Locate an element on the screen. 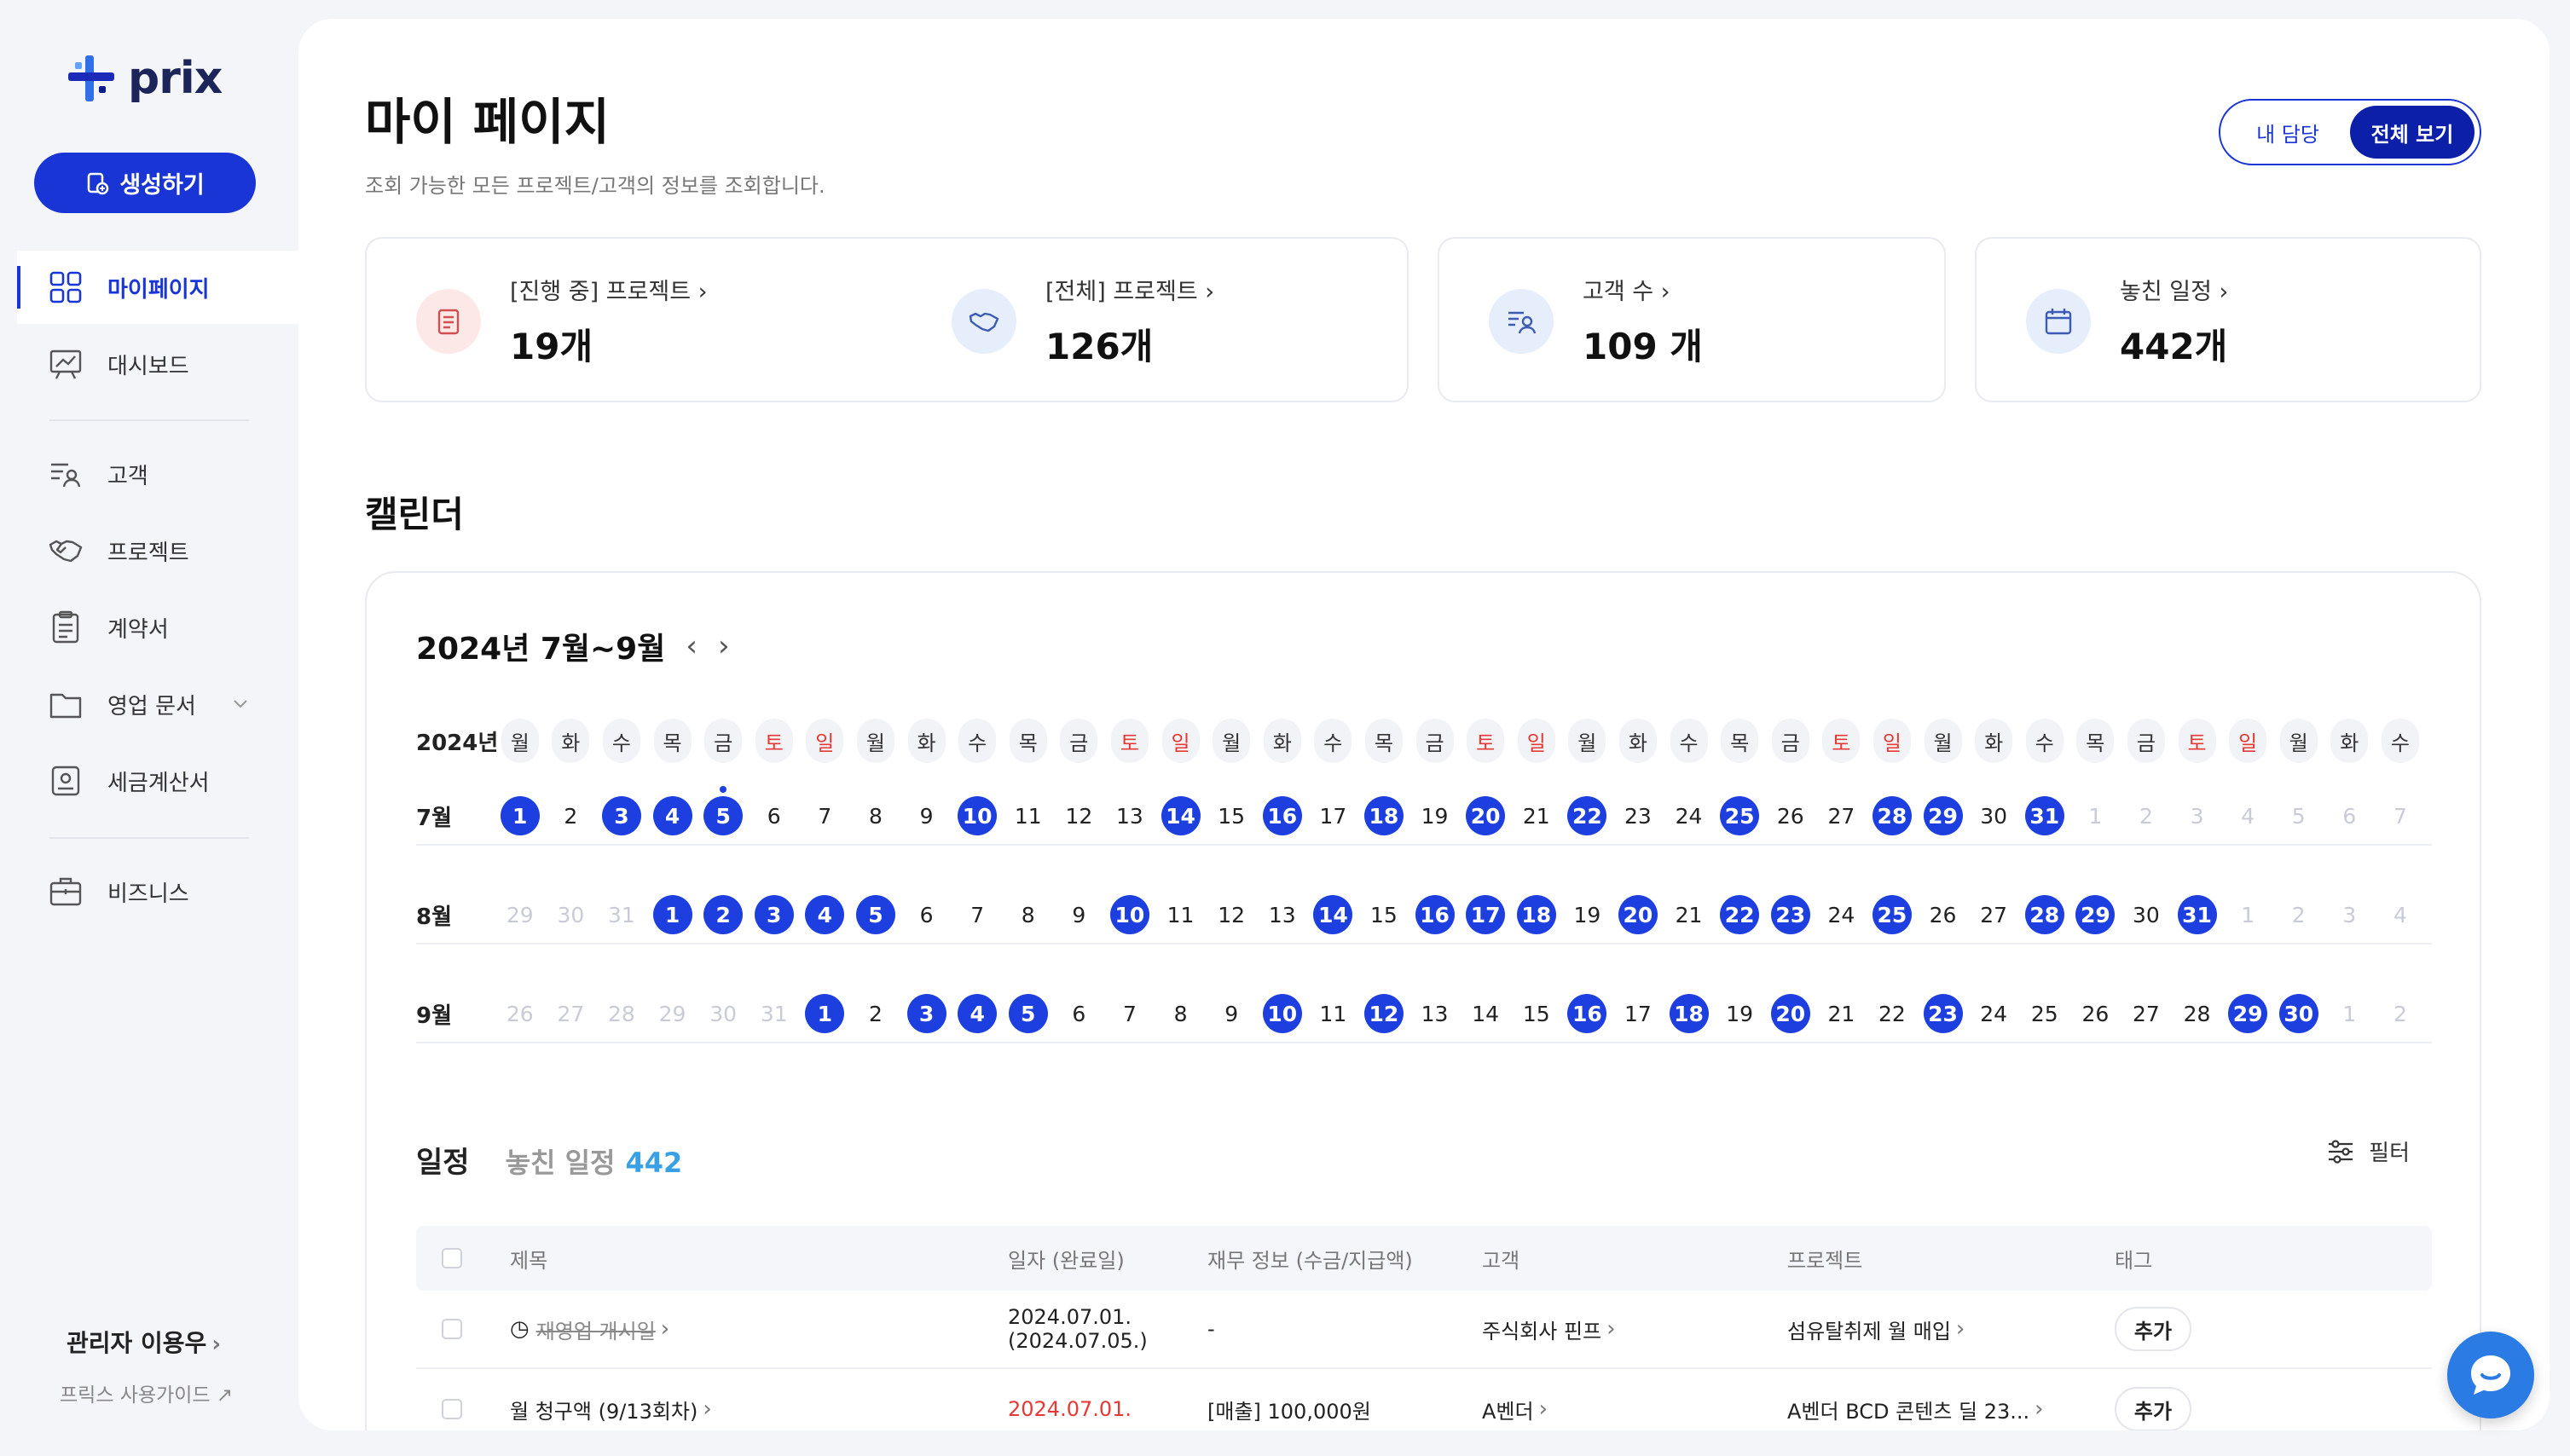 The height and width of the screenshot is (1456, 2570). chat-support-button is located at coordinates (2490, 1375).